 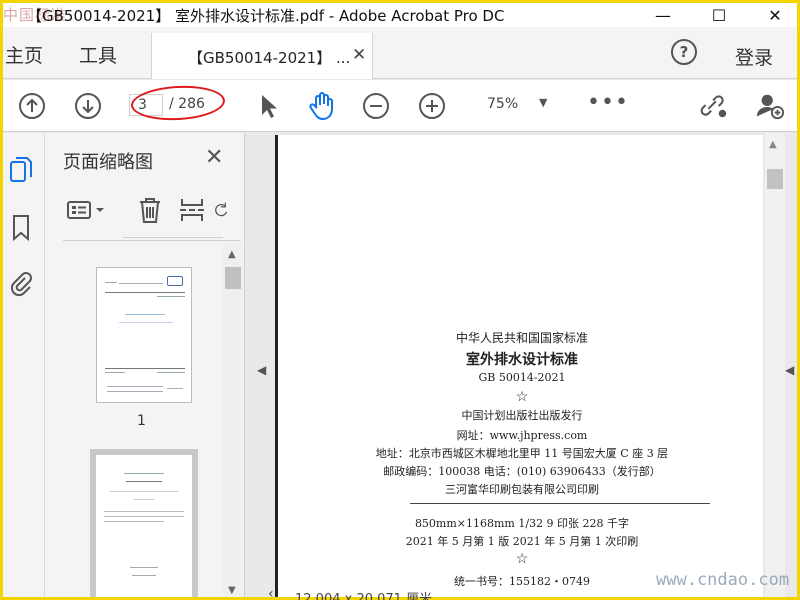 What do you see at coordinates (232, 254) in the screenshot?
I see `scroll-up-icon: ▲` at bounding box center [232, 254].